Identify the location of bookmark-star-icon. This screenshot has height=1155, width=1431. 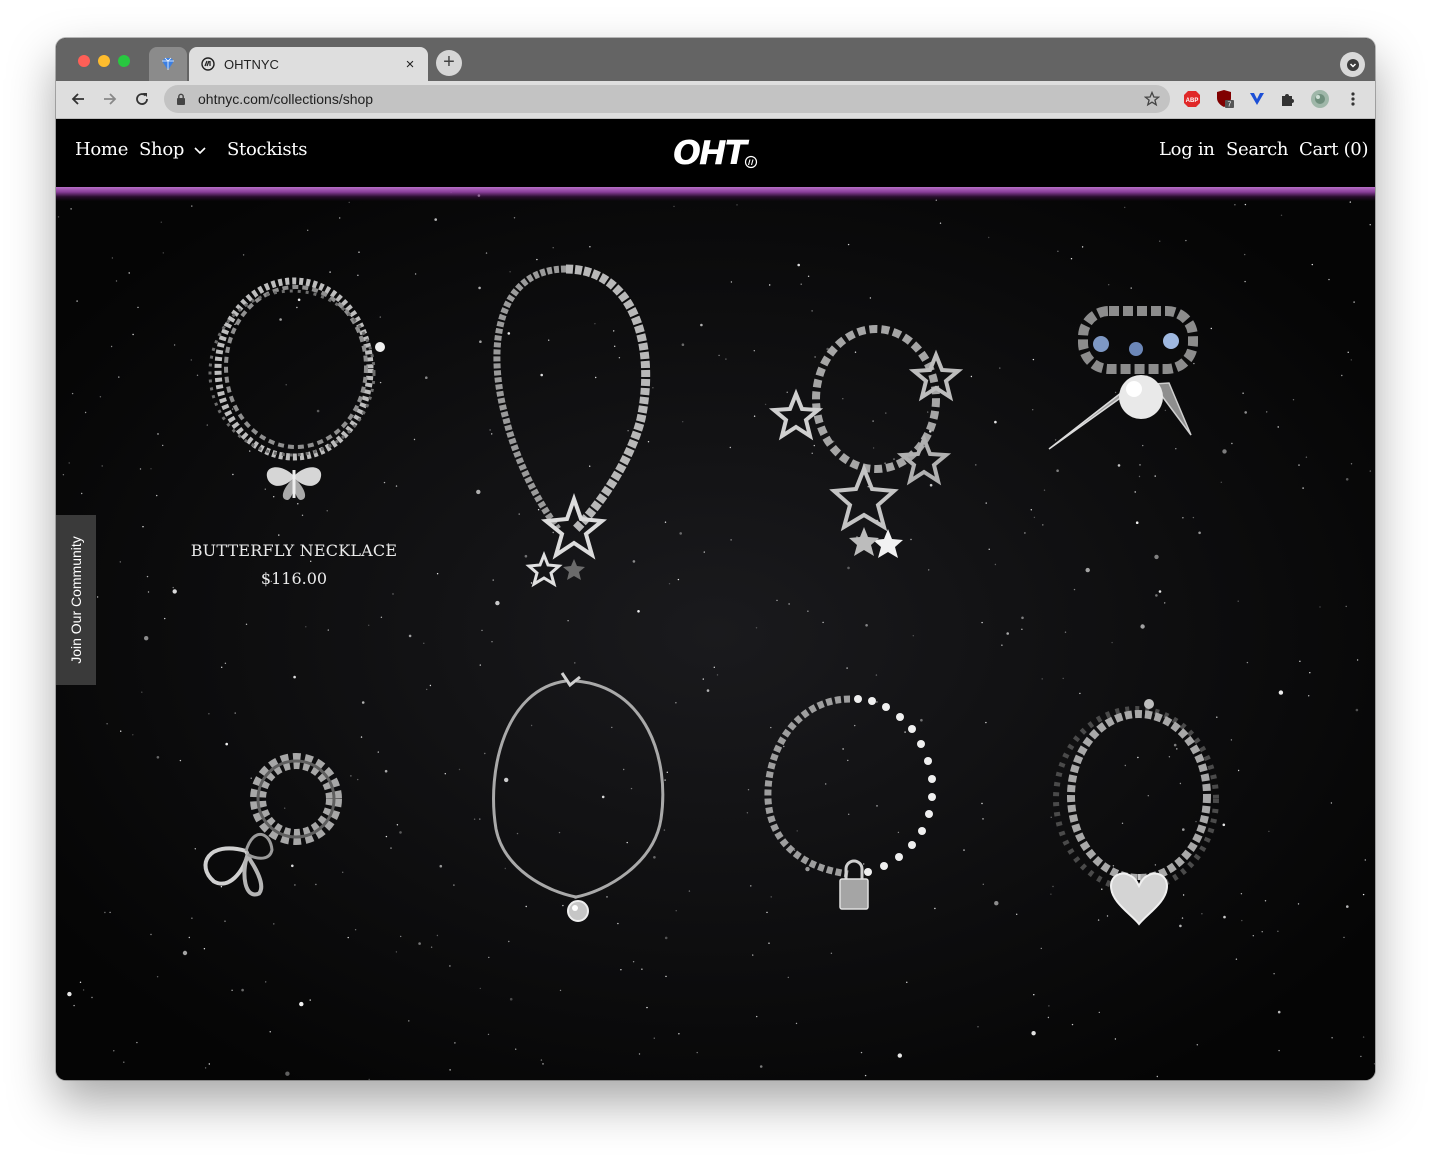
(1152, 99).